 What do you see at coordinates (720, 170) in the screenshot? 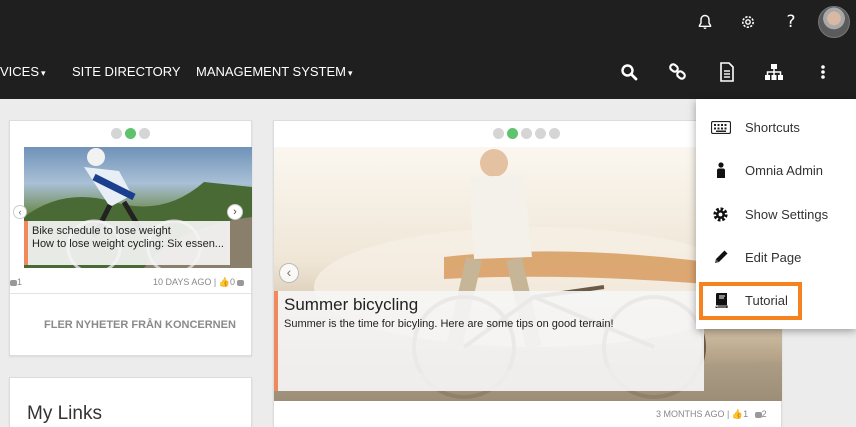
I see `person-icon` at bounding box center [720, 170].